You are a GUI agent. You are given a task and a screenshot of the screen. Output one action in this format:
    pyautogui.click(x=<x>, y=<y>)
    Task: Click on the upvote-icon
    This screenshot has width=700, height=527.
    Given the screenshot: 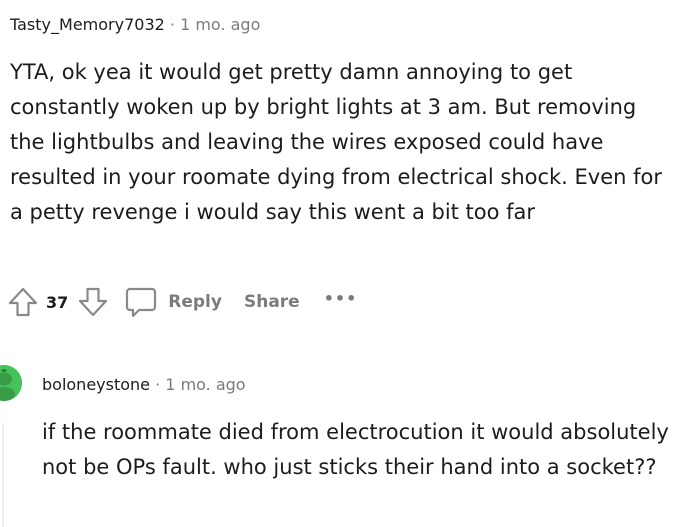 What is the action you would take?
    pyautogui.click(x=23, y=302)
    